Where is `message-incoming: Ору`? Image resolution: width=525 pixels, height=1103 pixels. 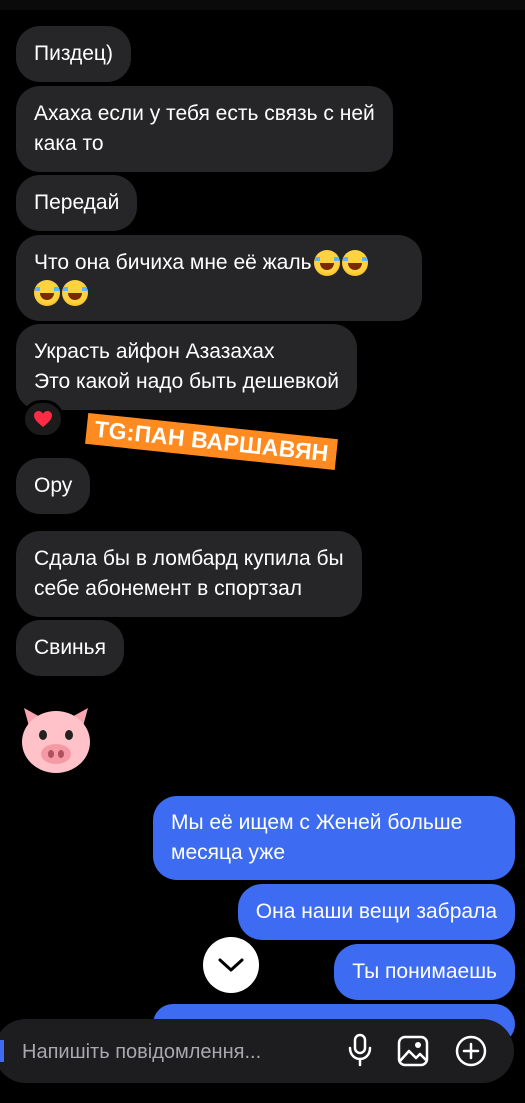 message-incoming: Ору is located at coordinates (53, 486).